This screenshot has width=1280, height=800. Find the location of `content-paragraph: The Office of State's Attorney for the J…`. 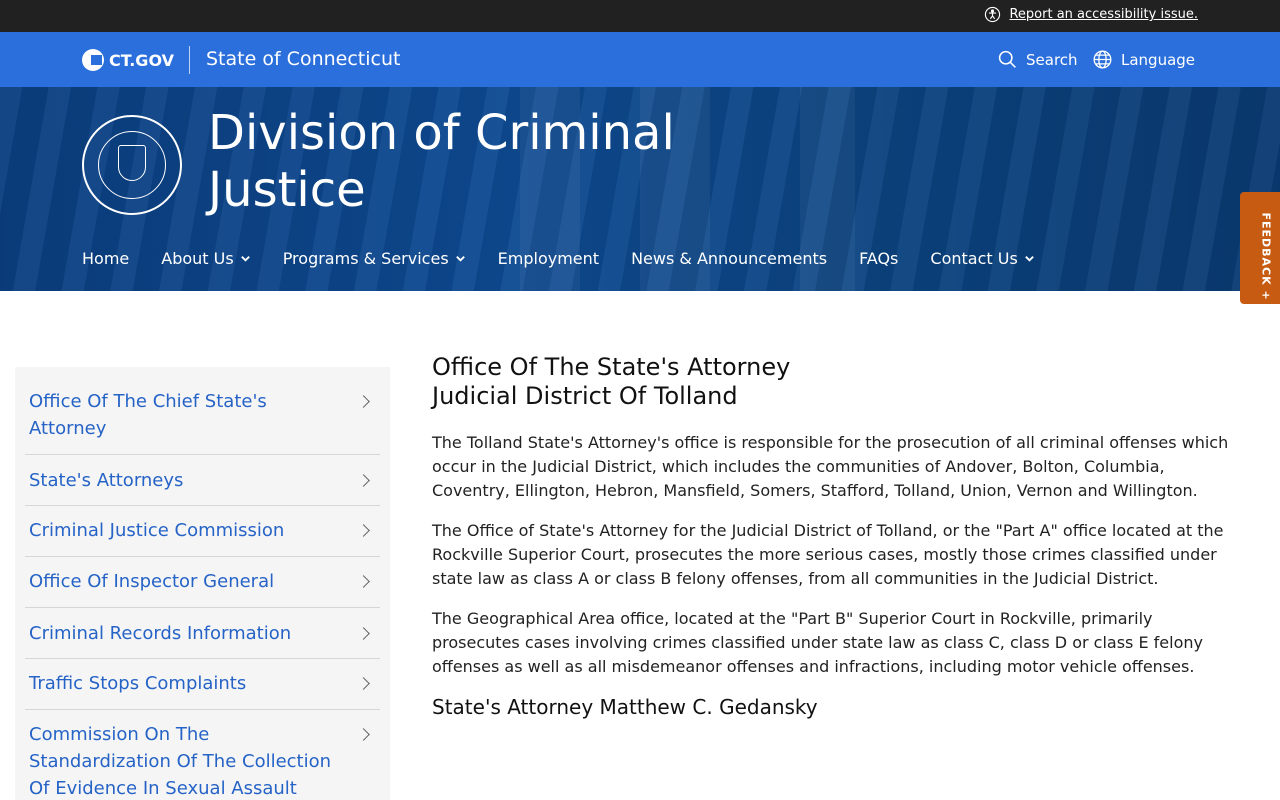

content-paragraph: The Office of State's Attorney for the J… is located at coordinates (828, 554).